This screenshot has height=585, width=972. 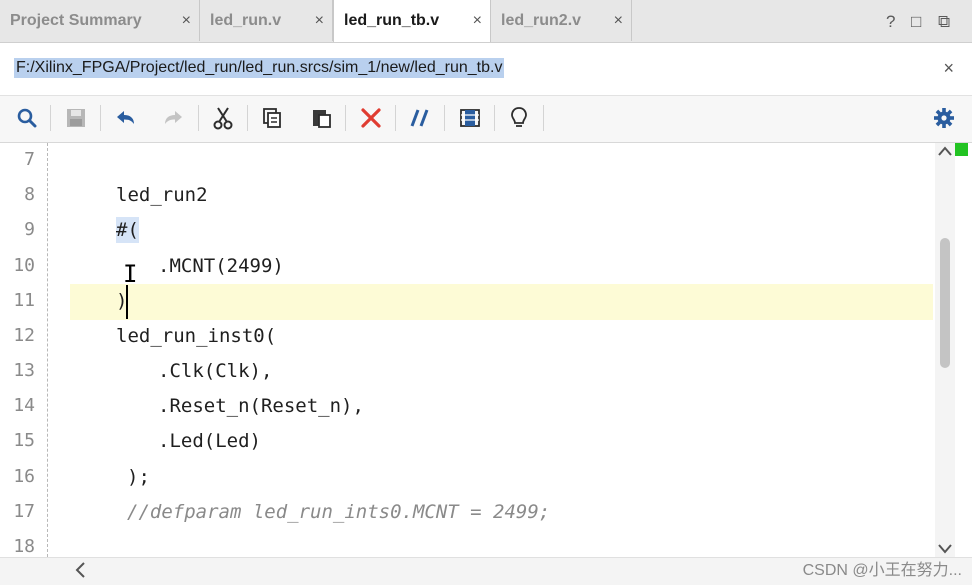 I want to click on ibeam-cursor-icon: I, so click(x=130, y=274).